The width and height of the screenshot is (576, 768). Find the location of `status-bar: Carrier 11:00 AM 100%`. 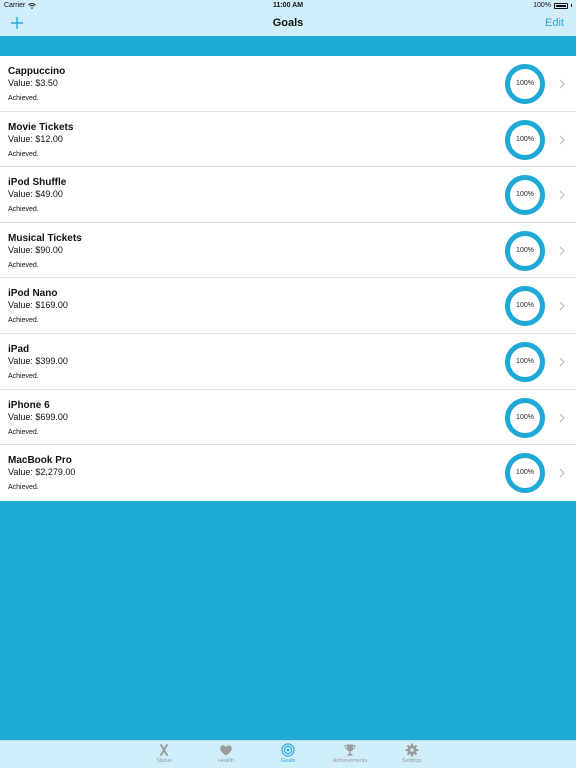

status-bar: Carrier 11:00 AM 100% is located at coordinates (288, 6).